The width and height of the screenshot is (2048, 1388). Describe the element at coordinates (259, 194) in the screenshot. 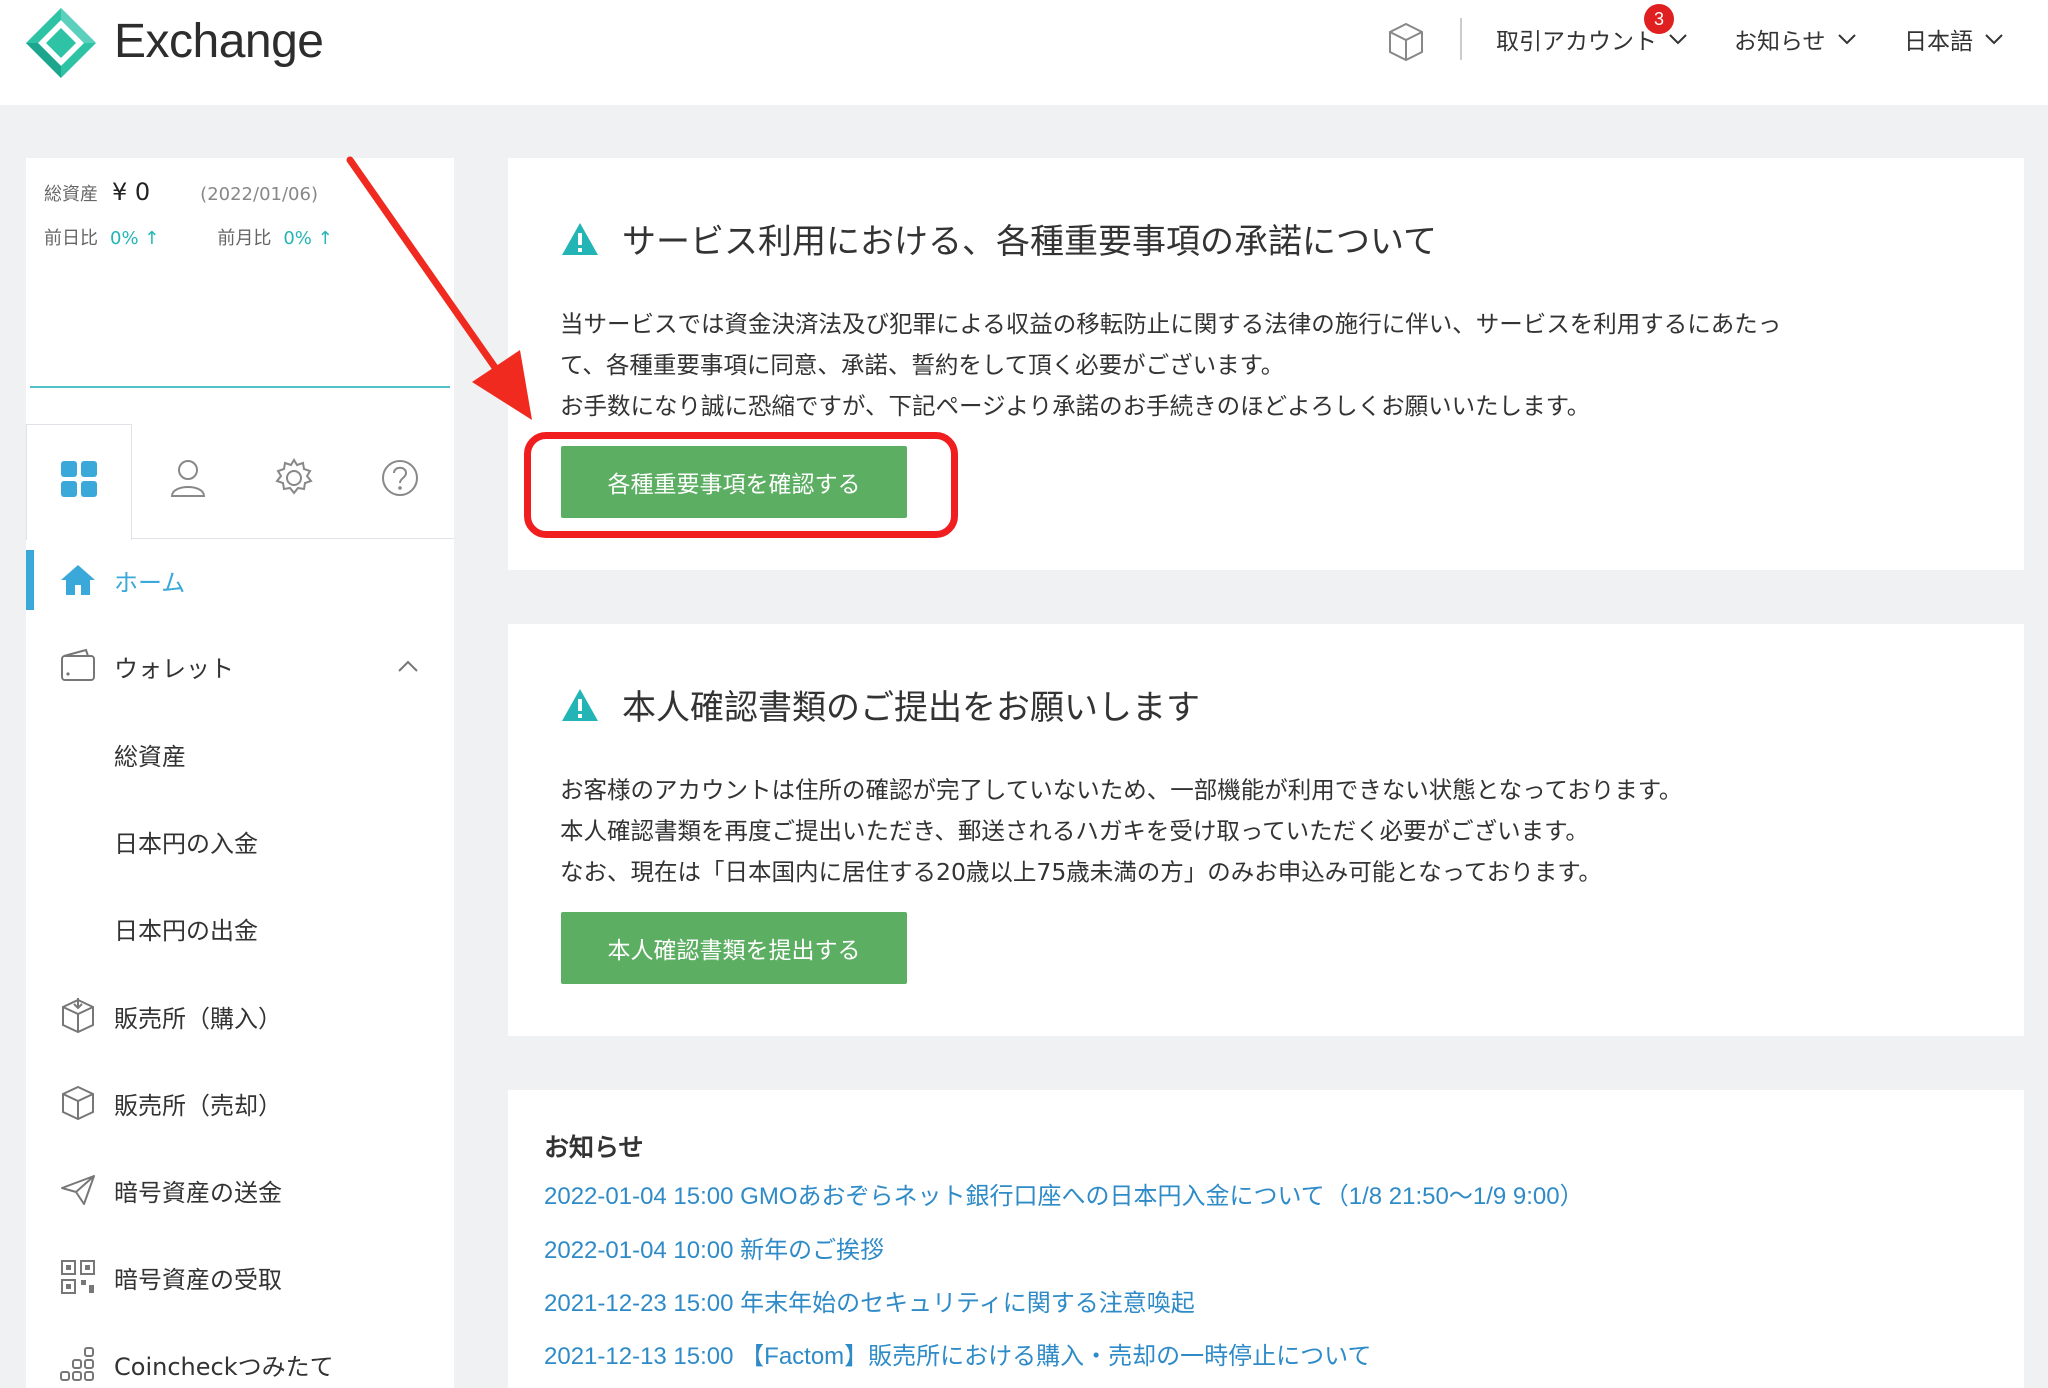

I see `summary-date: (2022/01/06)` at that location.